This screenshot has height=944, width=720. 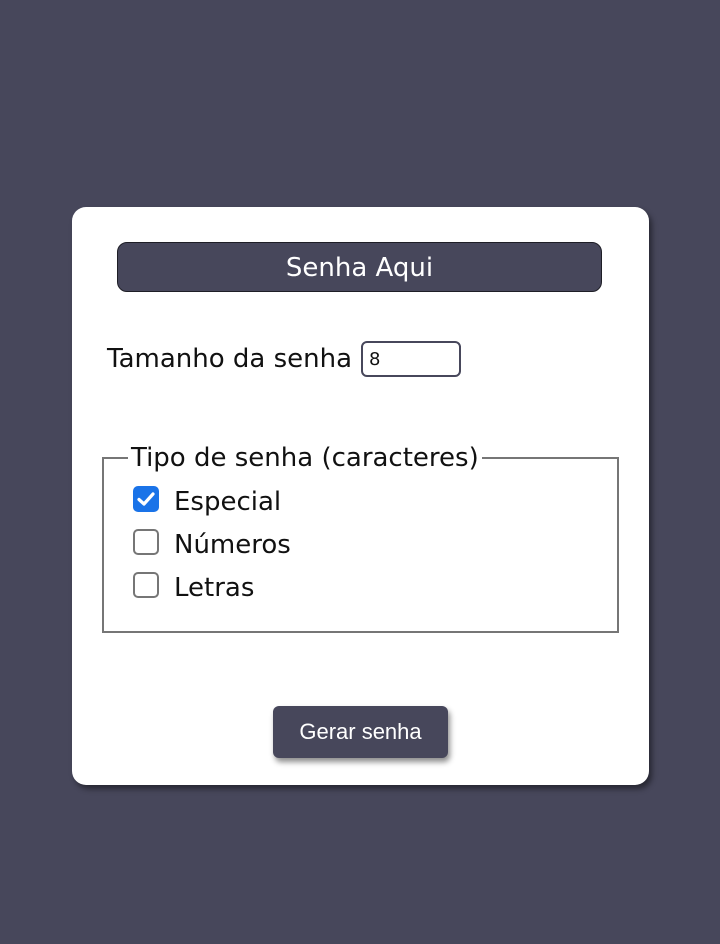 I want to click on password-display: Senha Aqui, so click(x=359, y=267).